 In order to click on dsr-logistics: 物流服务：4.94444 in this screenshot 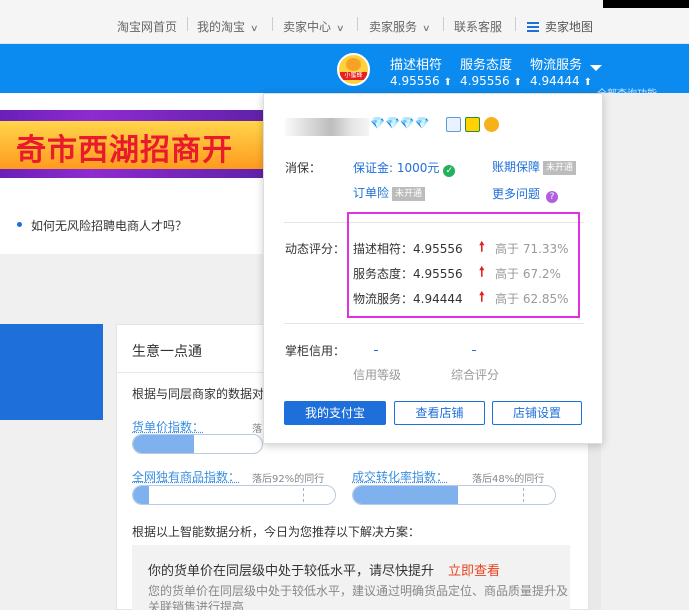, I will do `click(408, 299)`.